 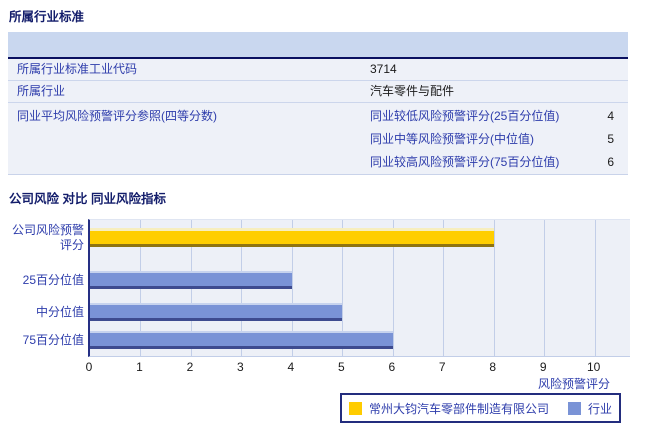 I want to click on industry-section-title: 所属行业标准, so click(x=47, y=17).